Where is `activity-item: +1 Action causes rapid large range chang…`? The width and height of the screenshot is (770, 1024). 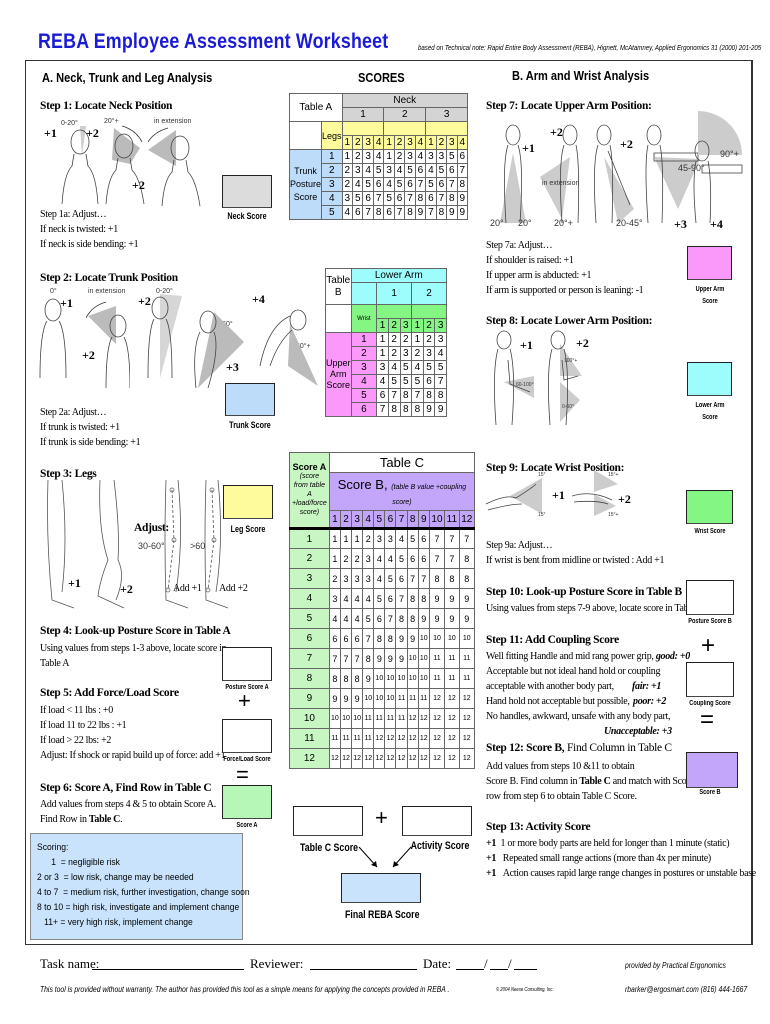 activity-item: +1 Action causes rapid large range chang… is located at coordinates (621, 873).